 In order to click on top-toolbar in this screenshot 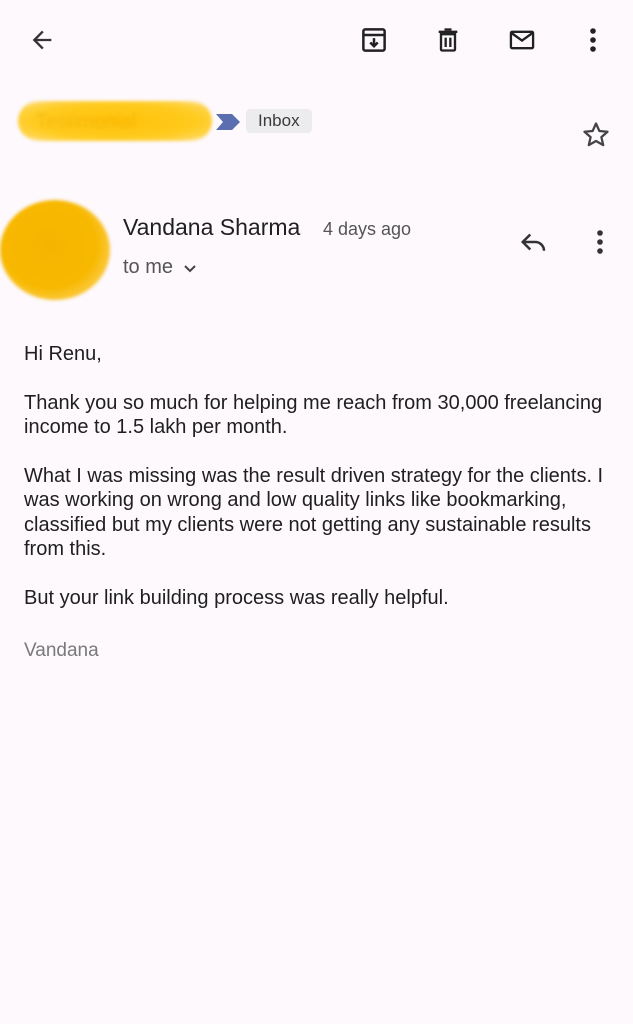, I will do `click(316, 40)`.